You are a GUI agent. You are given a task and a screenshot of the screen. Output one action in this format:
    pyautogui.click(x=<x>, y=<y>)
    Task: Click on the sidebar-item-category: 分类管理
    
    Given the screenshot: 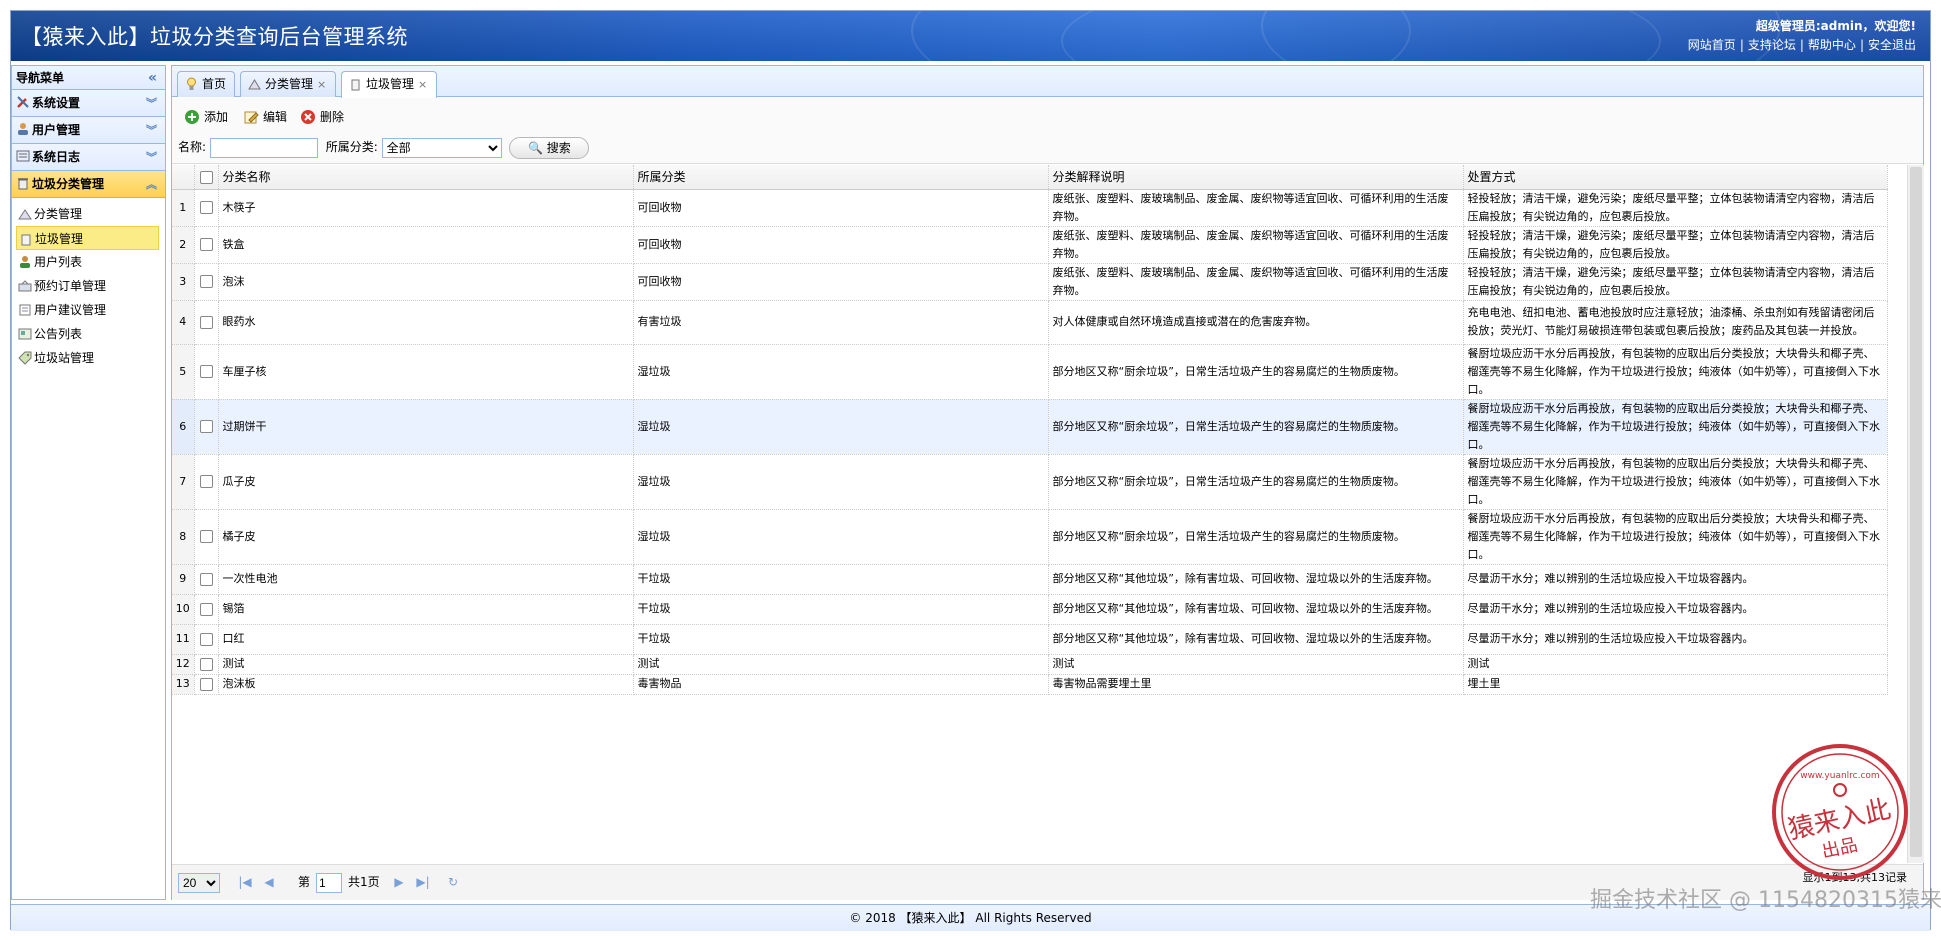 What is the action you would take?
    pyautogui.click(x=87, y=214)
    